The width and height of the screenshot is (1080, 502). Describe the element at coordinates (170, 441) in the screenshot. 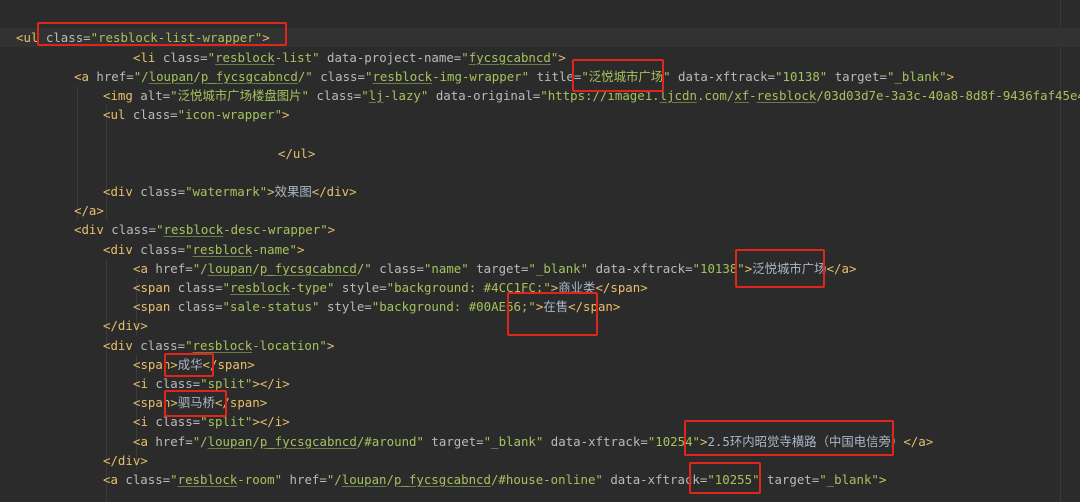

I see `code-token: href=` at that location.